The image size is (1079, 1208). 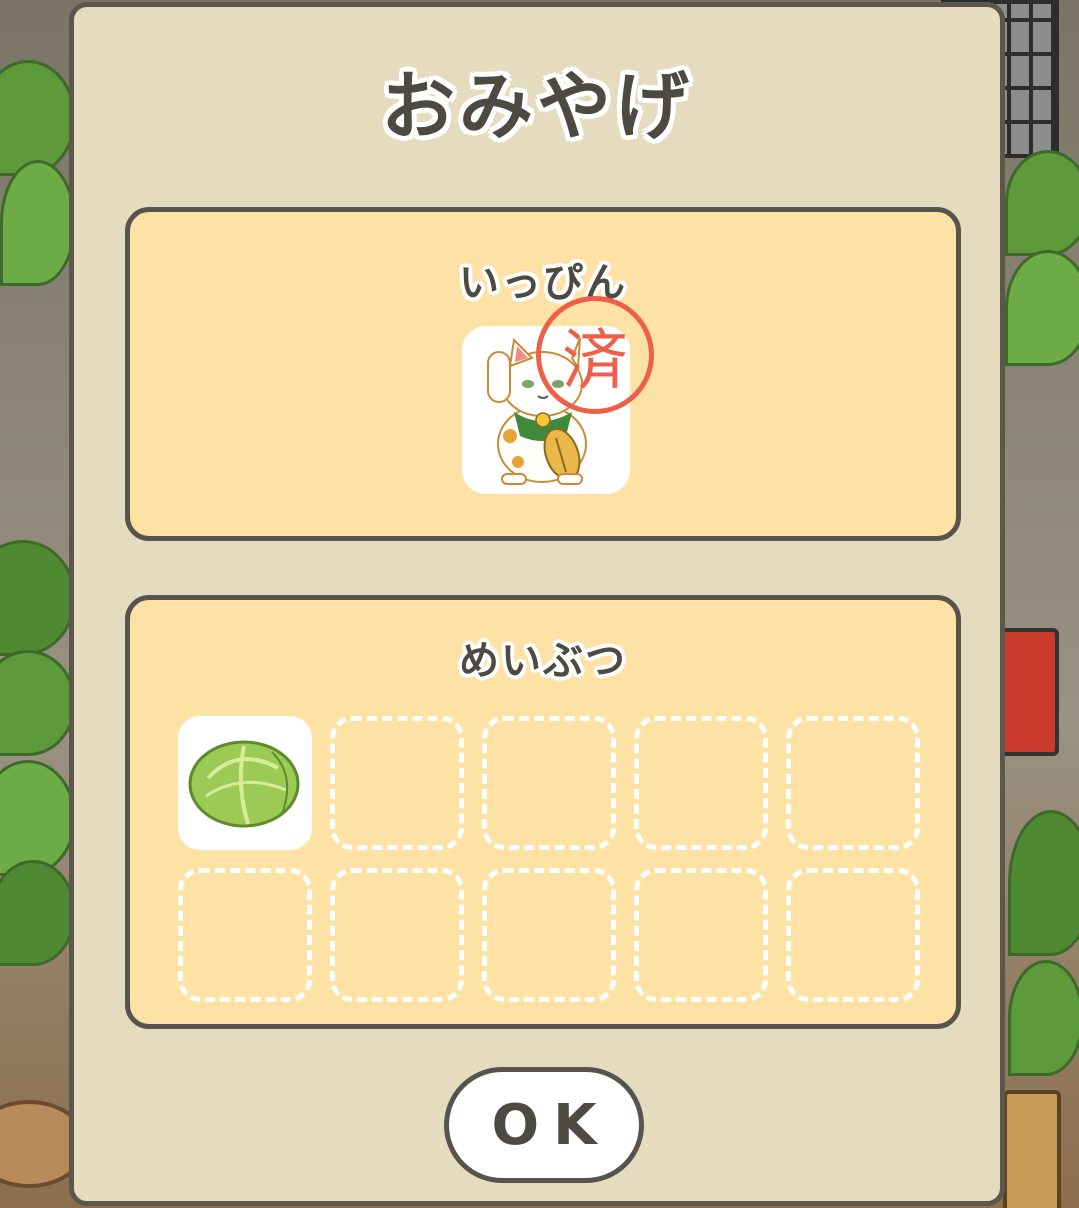 I want to click on specialty-heading: いっぴん, so click(x=543, y=283).